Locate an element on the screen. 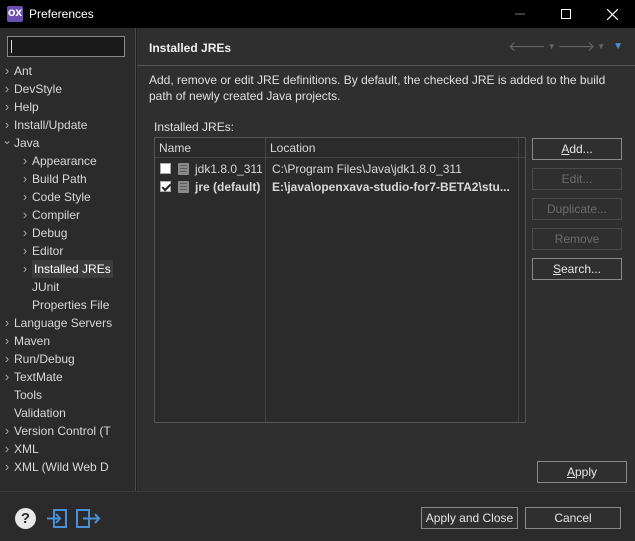 The height and width of the screenshot is (541, 635). help-icon: ? is located at coordinates (25, 518).